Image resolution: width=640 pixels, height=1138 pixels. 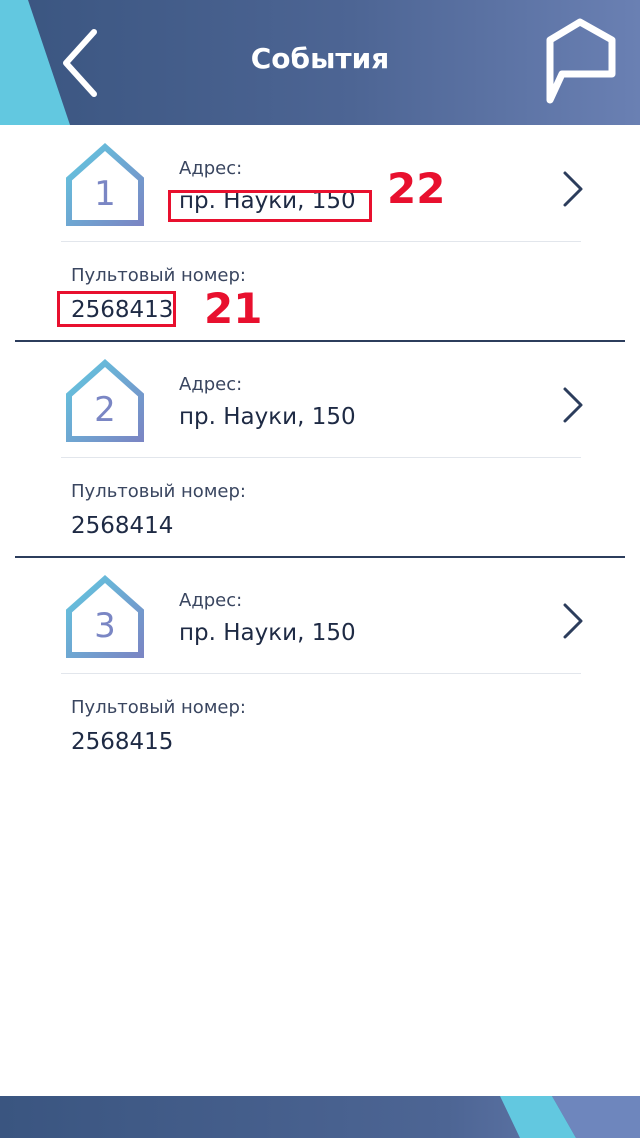 What do you see at coordinates (105, 194) in the screenshot?
I see `house-number: 1` at bounding box center [105, 194].